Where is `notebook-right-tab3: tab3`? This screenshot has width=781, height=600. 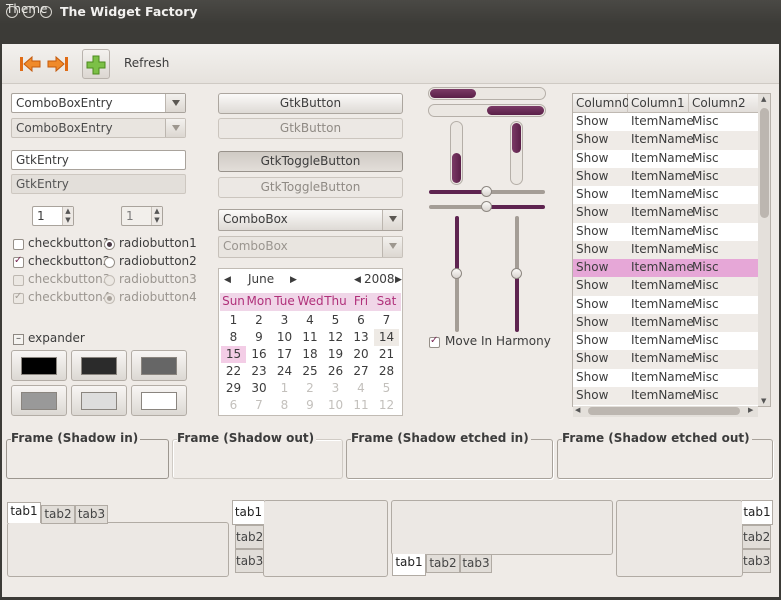
notebook-right-tab3: tab3 is located at coordinates (756, 561).